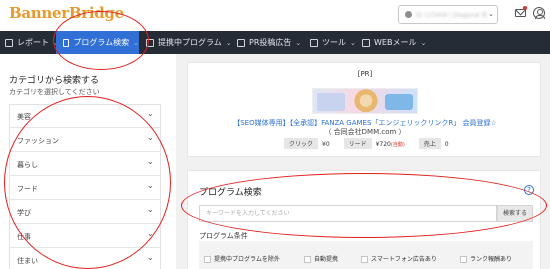 The image size is (550, 269). What do you see at coordinates (404, 259) in the screenshot?
I see `condition-label: スマートフォン広告あり` at bounding box center [404, 259].